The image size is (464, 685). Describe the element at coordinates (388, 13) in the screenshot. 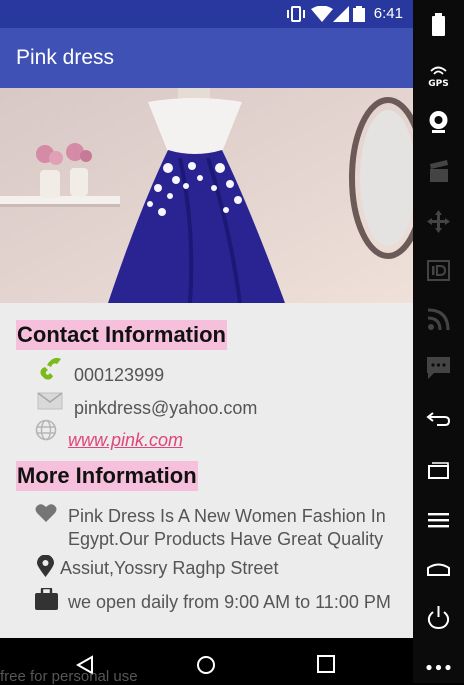

I see `status-clock: 6:41` at that location.